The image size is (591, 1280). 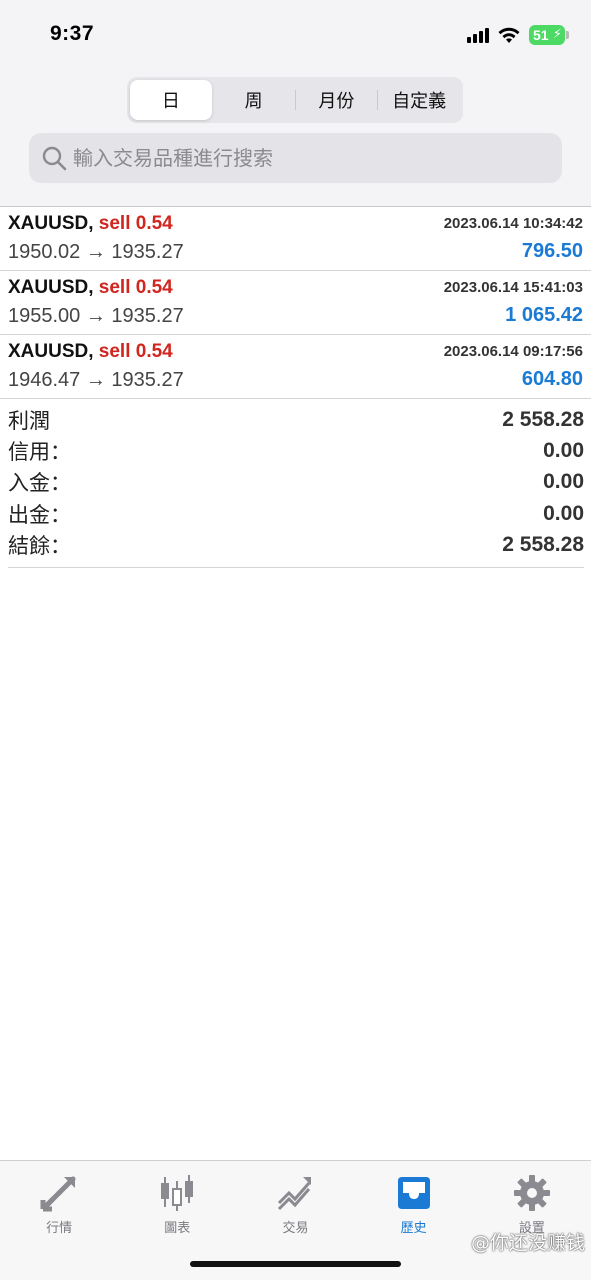 What do you see at coordinates (478, 35) in the screenshot?
I see `signal-icon` at bounding box center [478, 35].